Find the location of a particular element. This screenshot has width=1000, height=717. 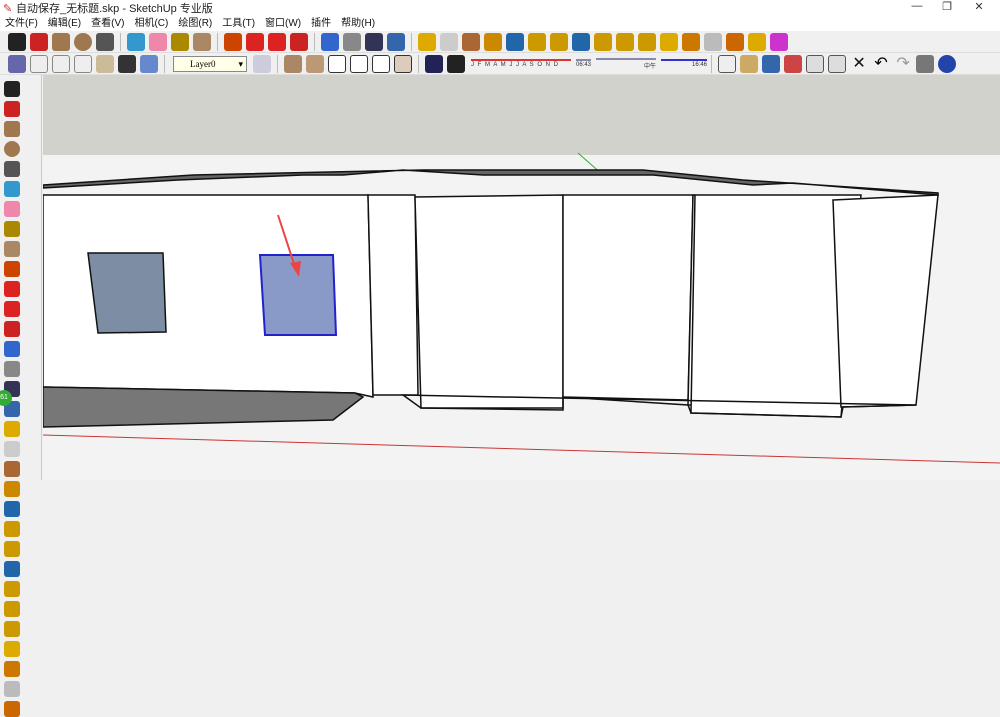

circle-icon is located at coordinates (83, 41).